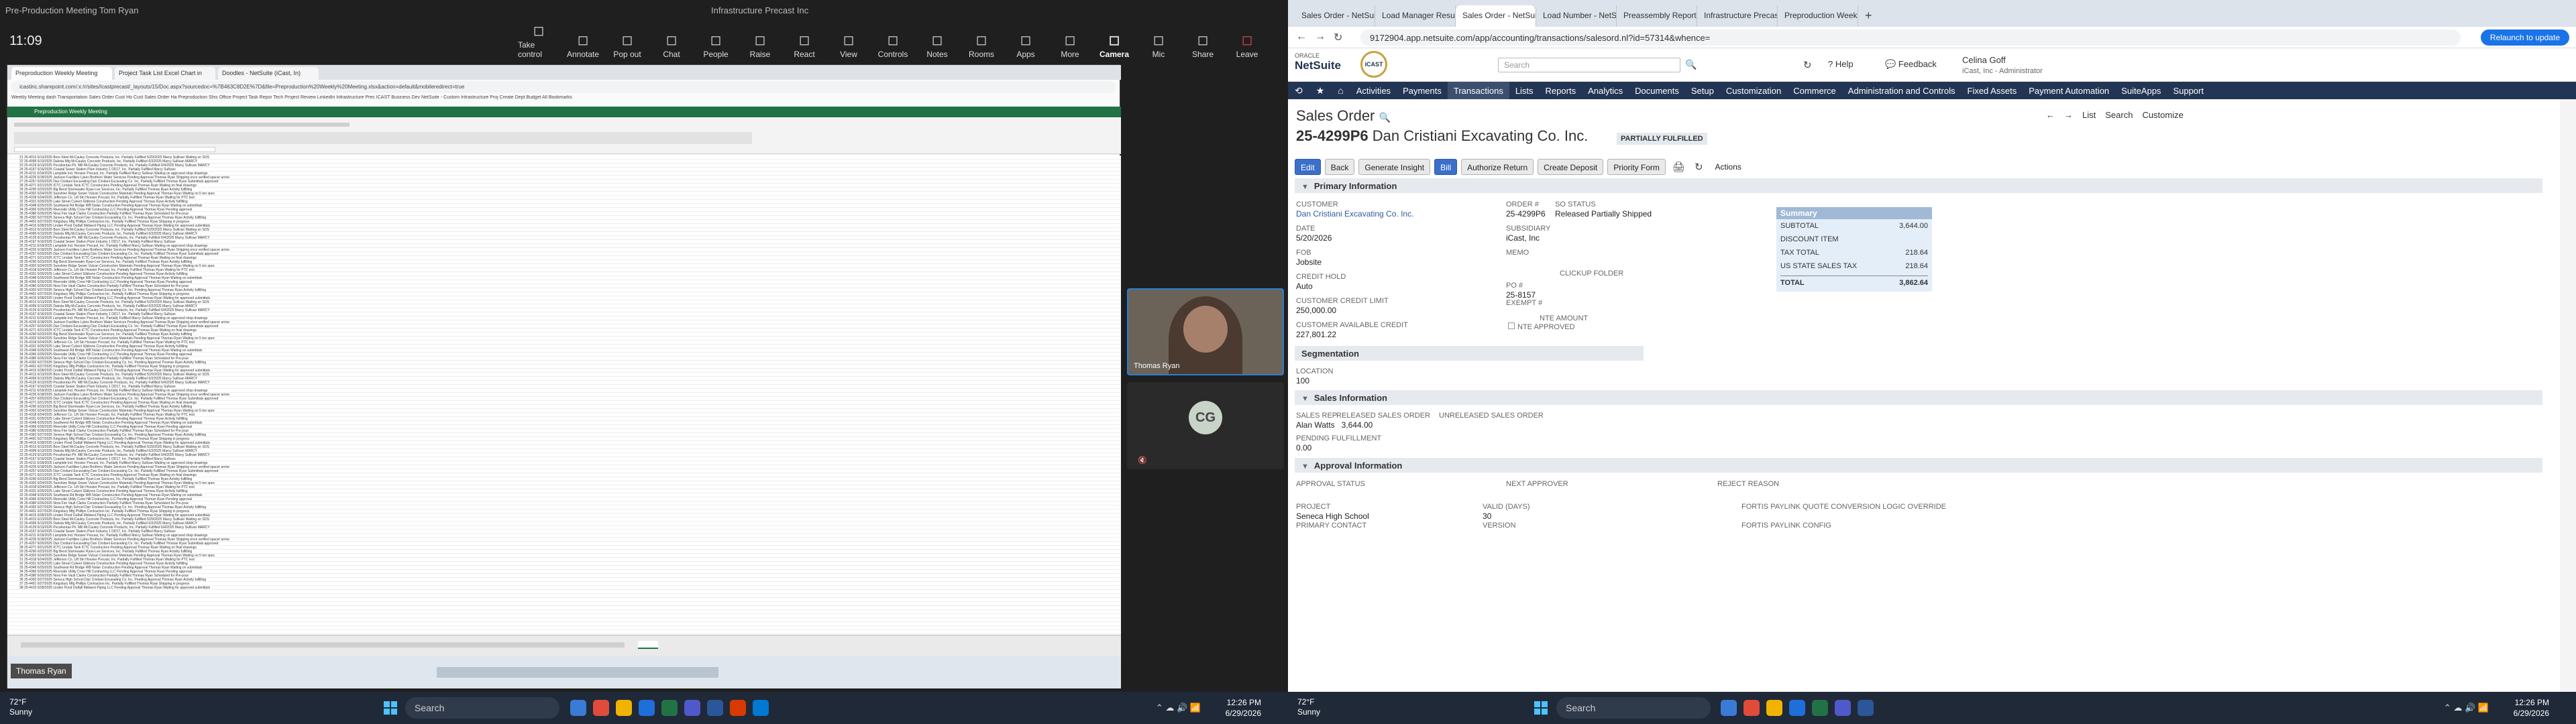  I want to click on sales-section-header: ▼ Sales Information, so click(1918, 397).